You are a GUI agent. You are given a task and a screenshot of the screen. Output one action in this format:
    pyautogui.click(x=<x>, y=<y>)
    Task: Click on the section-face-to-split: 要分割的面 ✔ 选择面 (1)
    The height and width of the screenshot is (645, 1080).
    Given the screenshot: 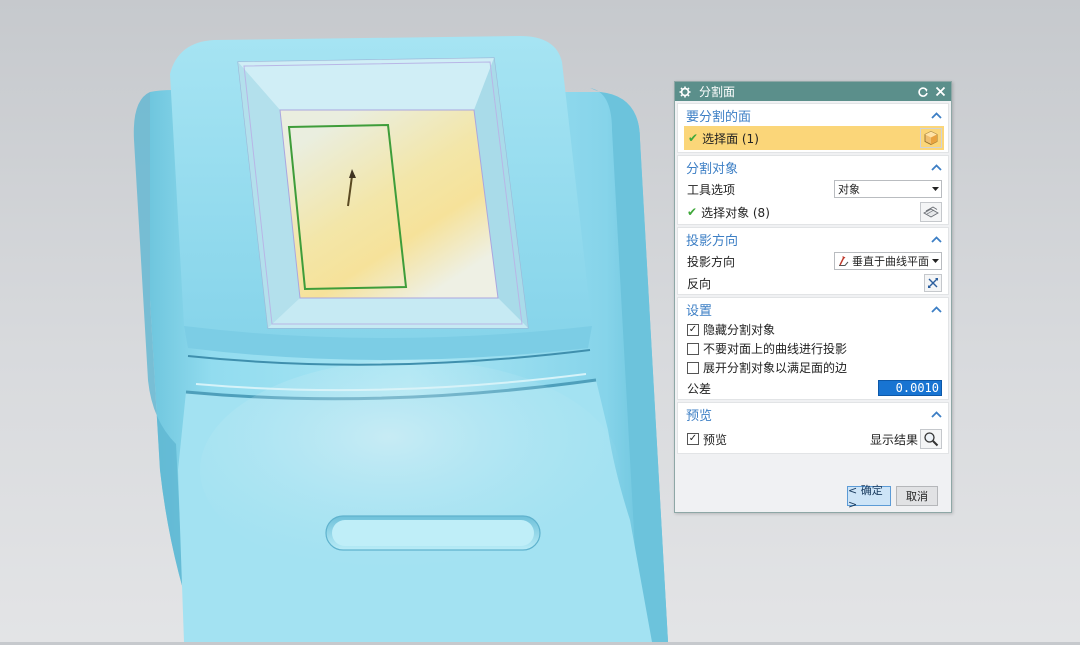 What is the action you would take?
    pyautogui.click(x=813, y=128)
    